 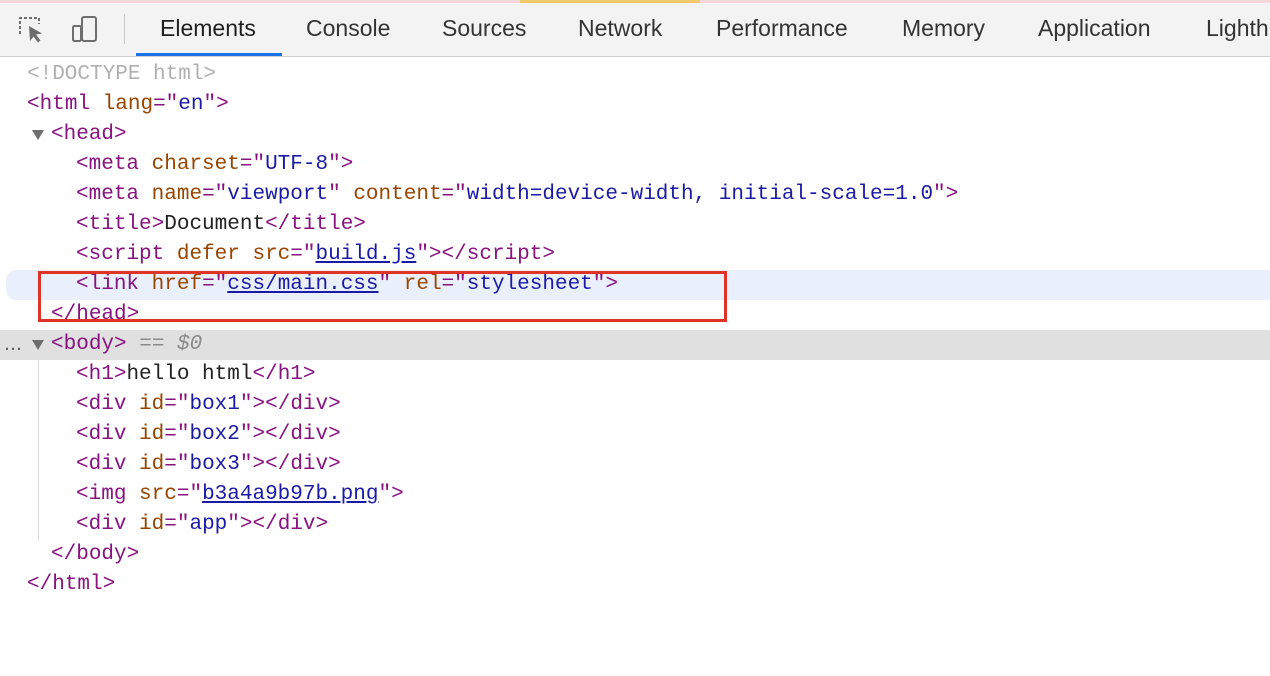 What do you see at coordinates (1237, 28) in the screenshot?
I see `tab-lighthouse: Lighth` at bounding box center [1237, 28].